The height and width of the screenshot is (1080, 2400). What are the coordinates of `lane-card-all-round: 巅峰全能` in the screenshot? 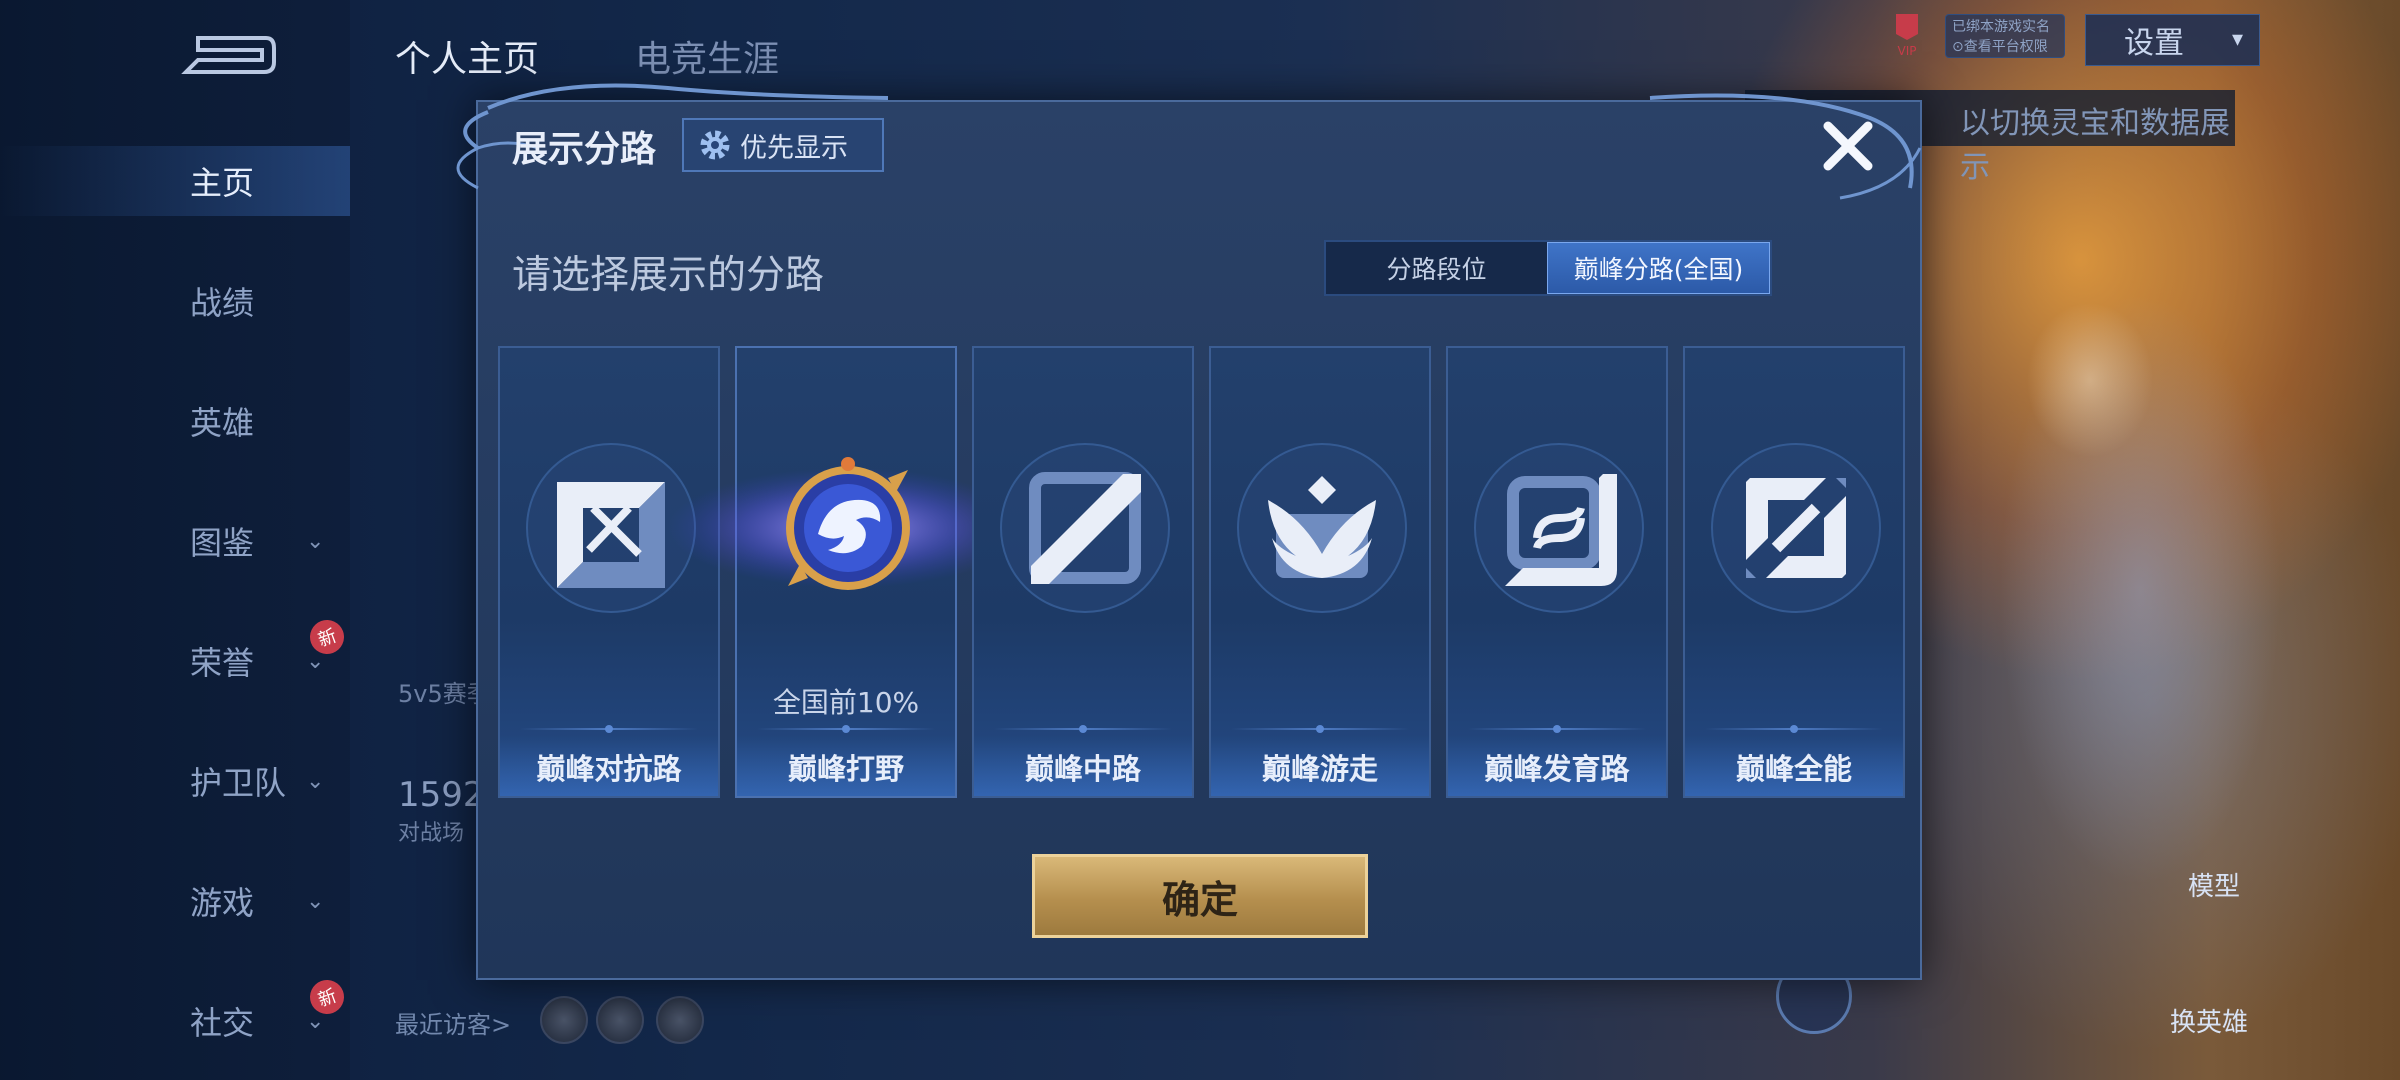 It's located at (1794, 572).